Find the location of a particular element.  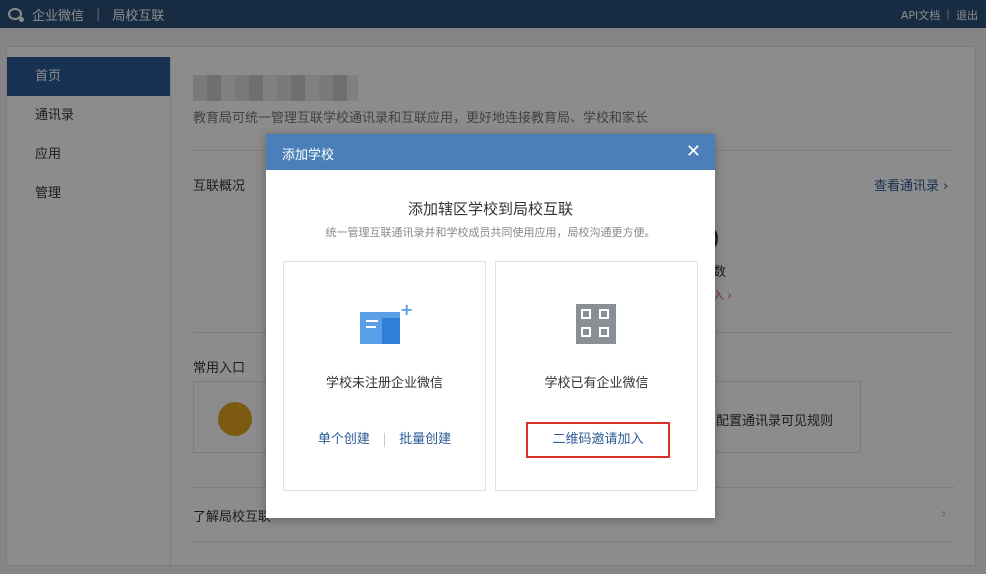

qr-invite-button: 二维码邀请加入 is located at coordinates (598, 440).